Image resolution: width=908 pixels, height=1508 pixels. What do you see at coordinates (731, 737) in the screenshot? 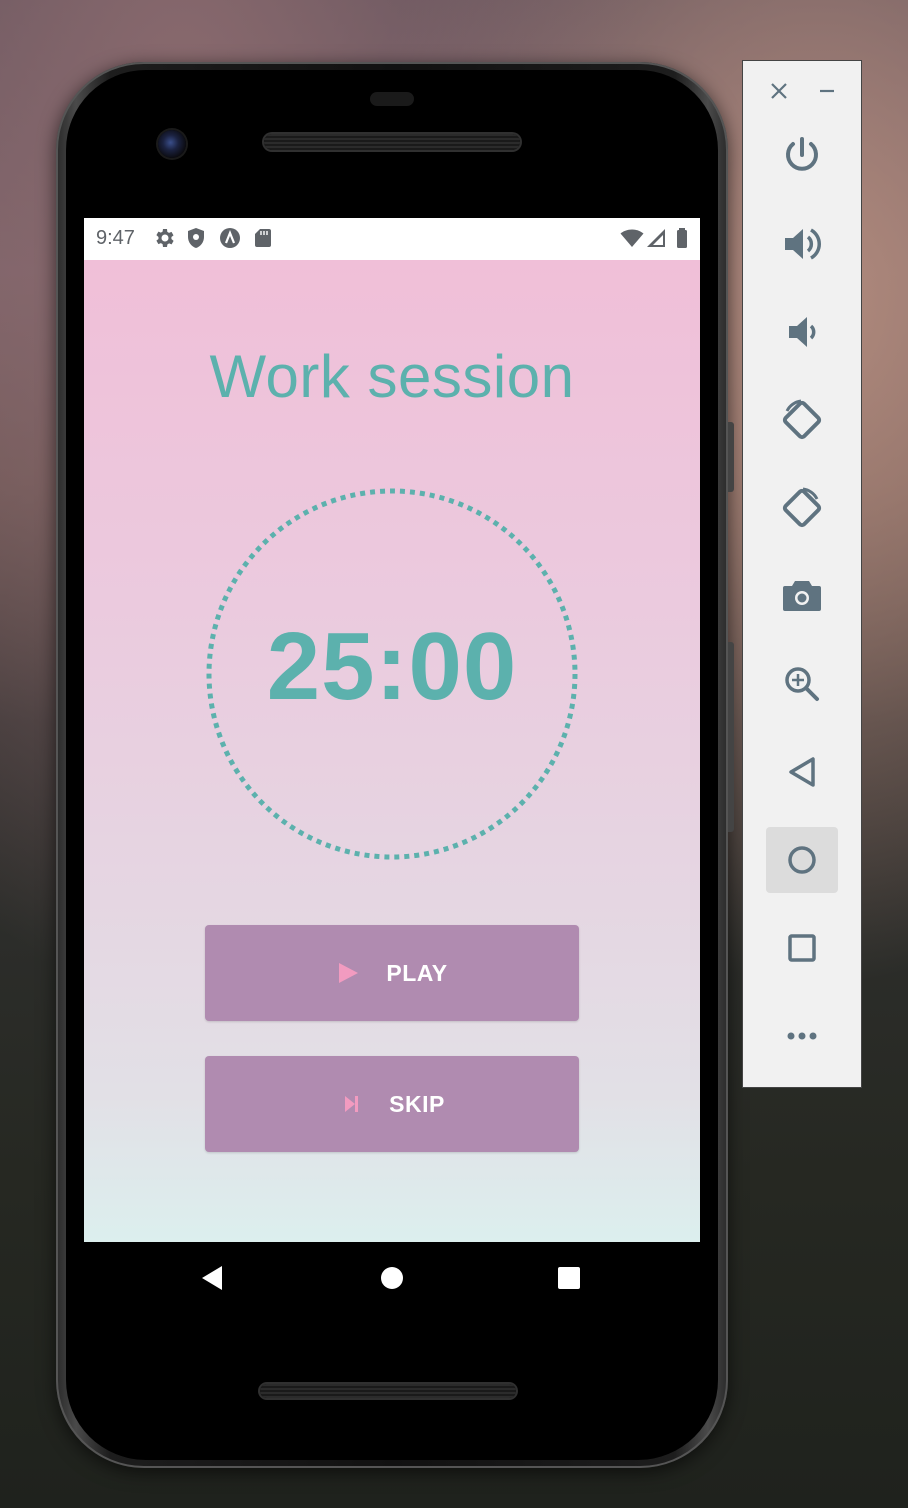
I see `device-power-button` at bounding box center [731, 737].